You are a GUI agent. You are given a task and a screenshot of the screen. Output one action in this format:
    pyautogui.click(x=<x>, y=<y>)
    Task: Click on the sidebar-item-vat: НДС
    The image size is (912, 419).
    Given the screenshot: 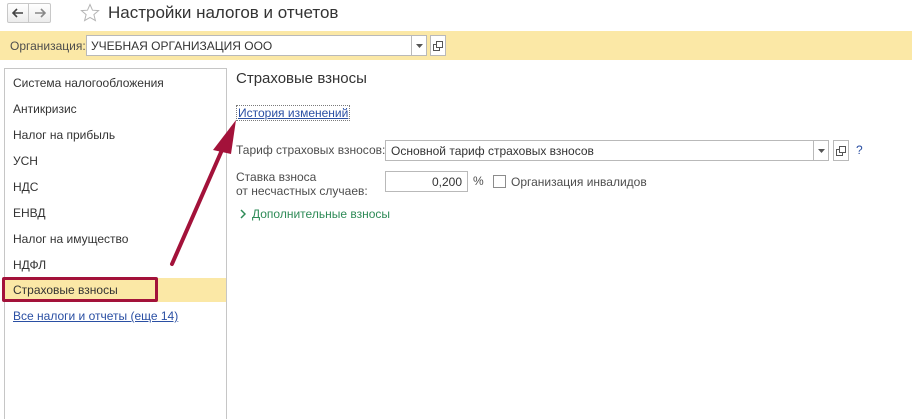 What is the action you would take?
    pyautogui.click(x=115, y=187)
    